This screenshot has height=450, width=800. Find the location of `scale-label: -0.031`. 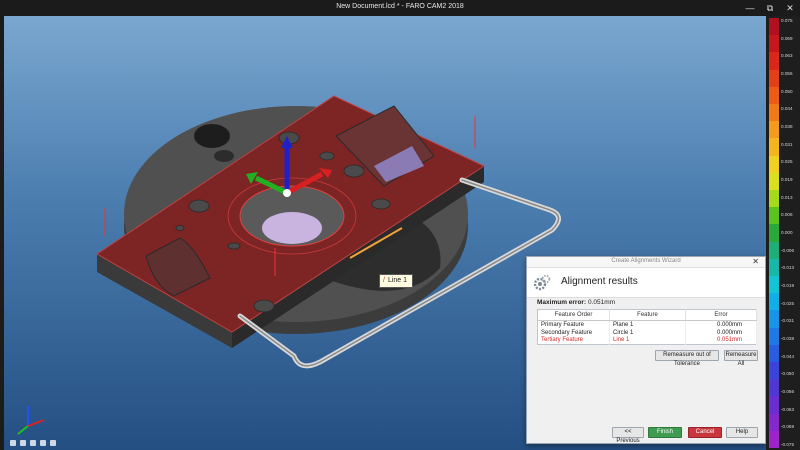

scale-label: -0.031 is located at coordinates (788, 321).